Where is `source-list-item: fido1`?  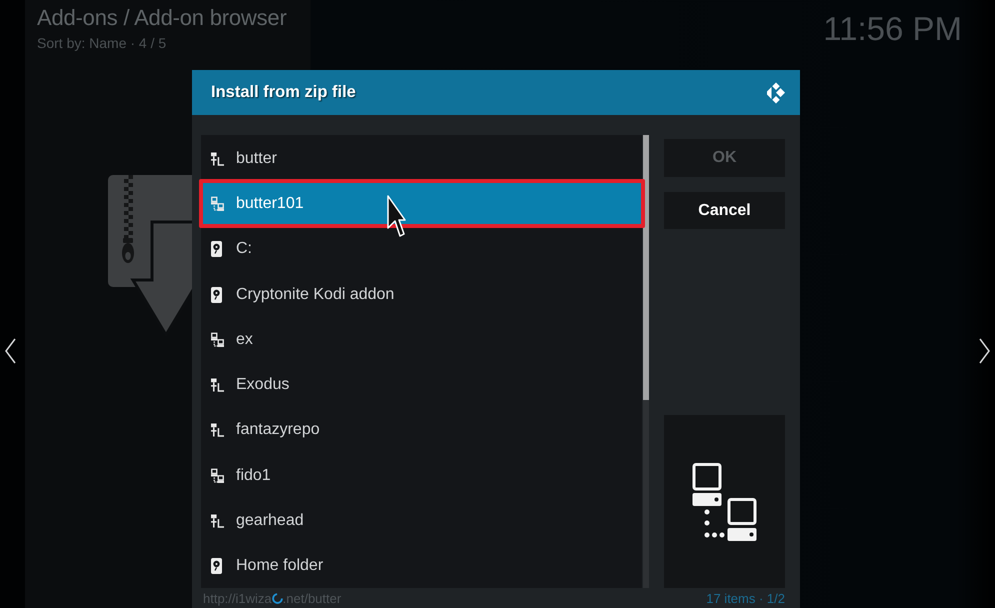
source-list-item: fido1 is located at coordinates (421, 475).